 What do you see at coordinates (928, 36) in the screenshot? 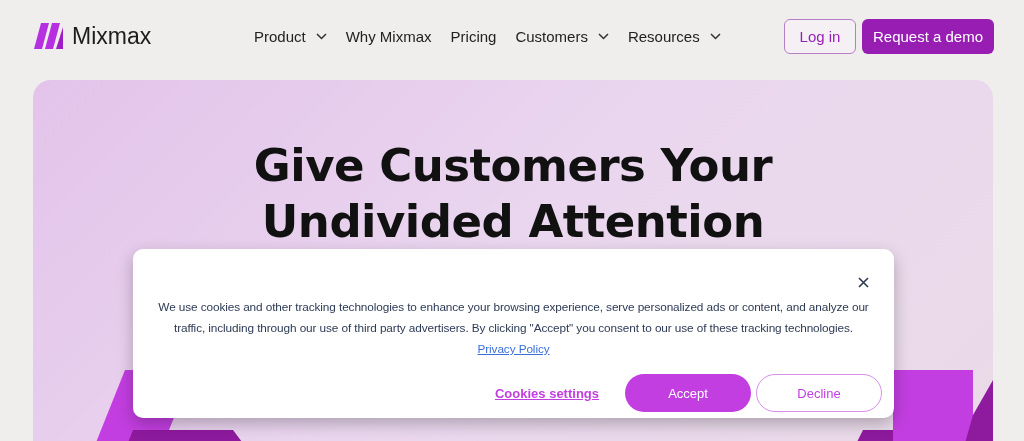
I see `request-demo-button: Request a demo` at bounding box center [928, 36].